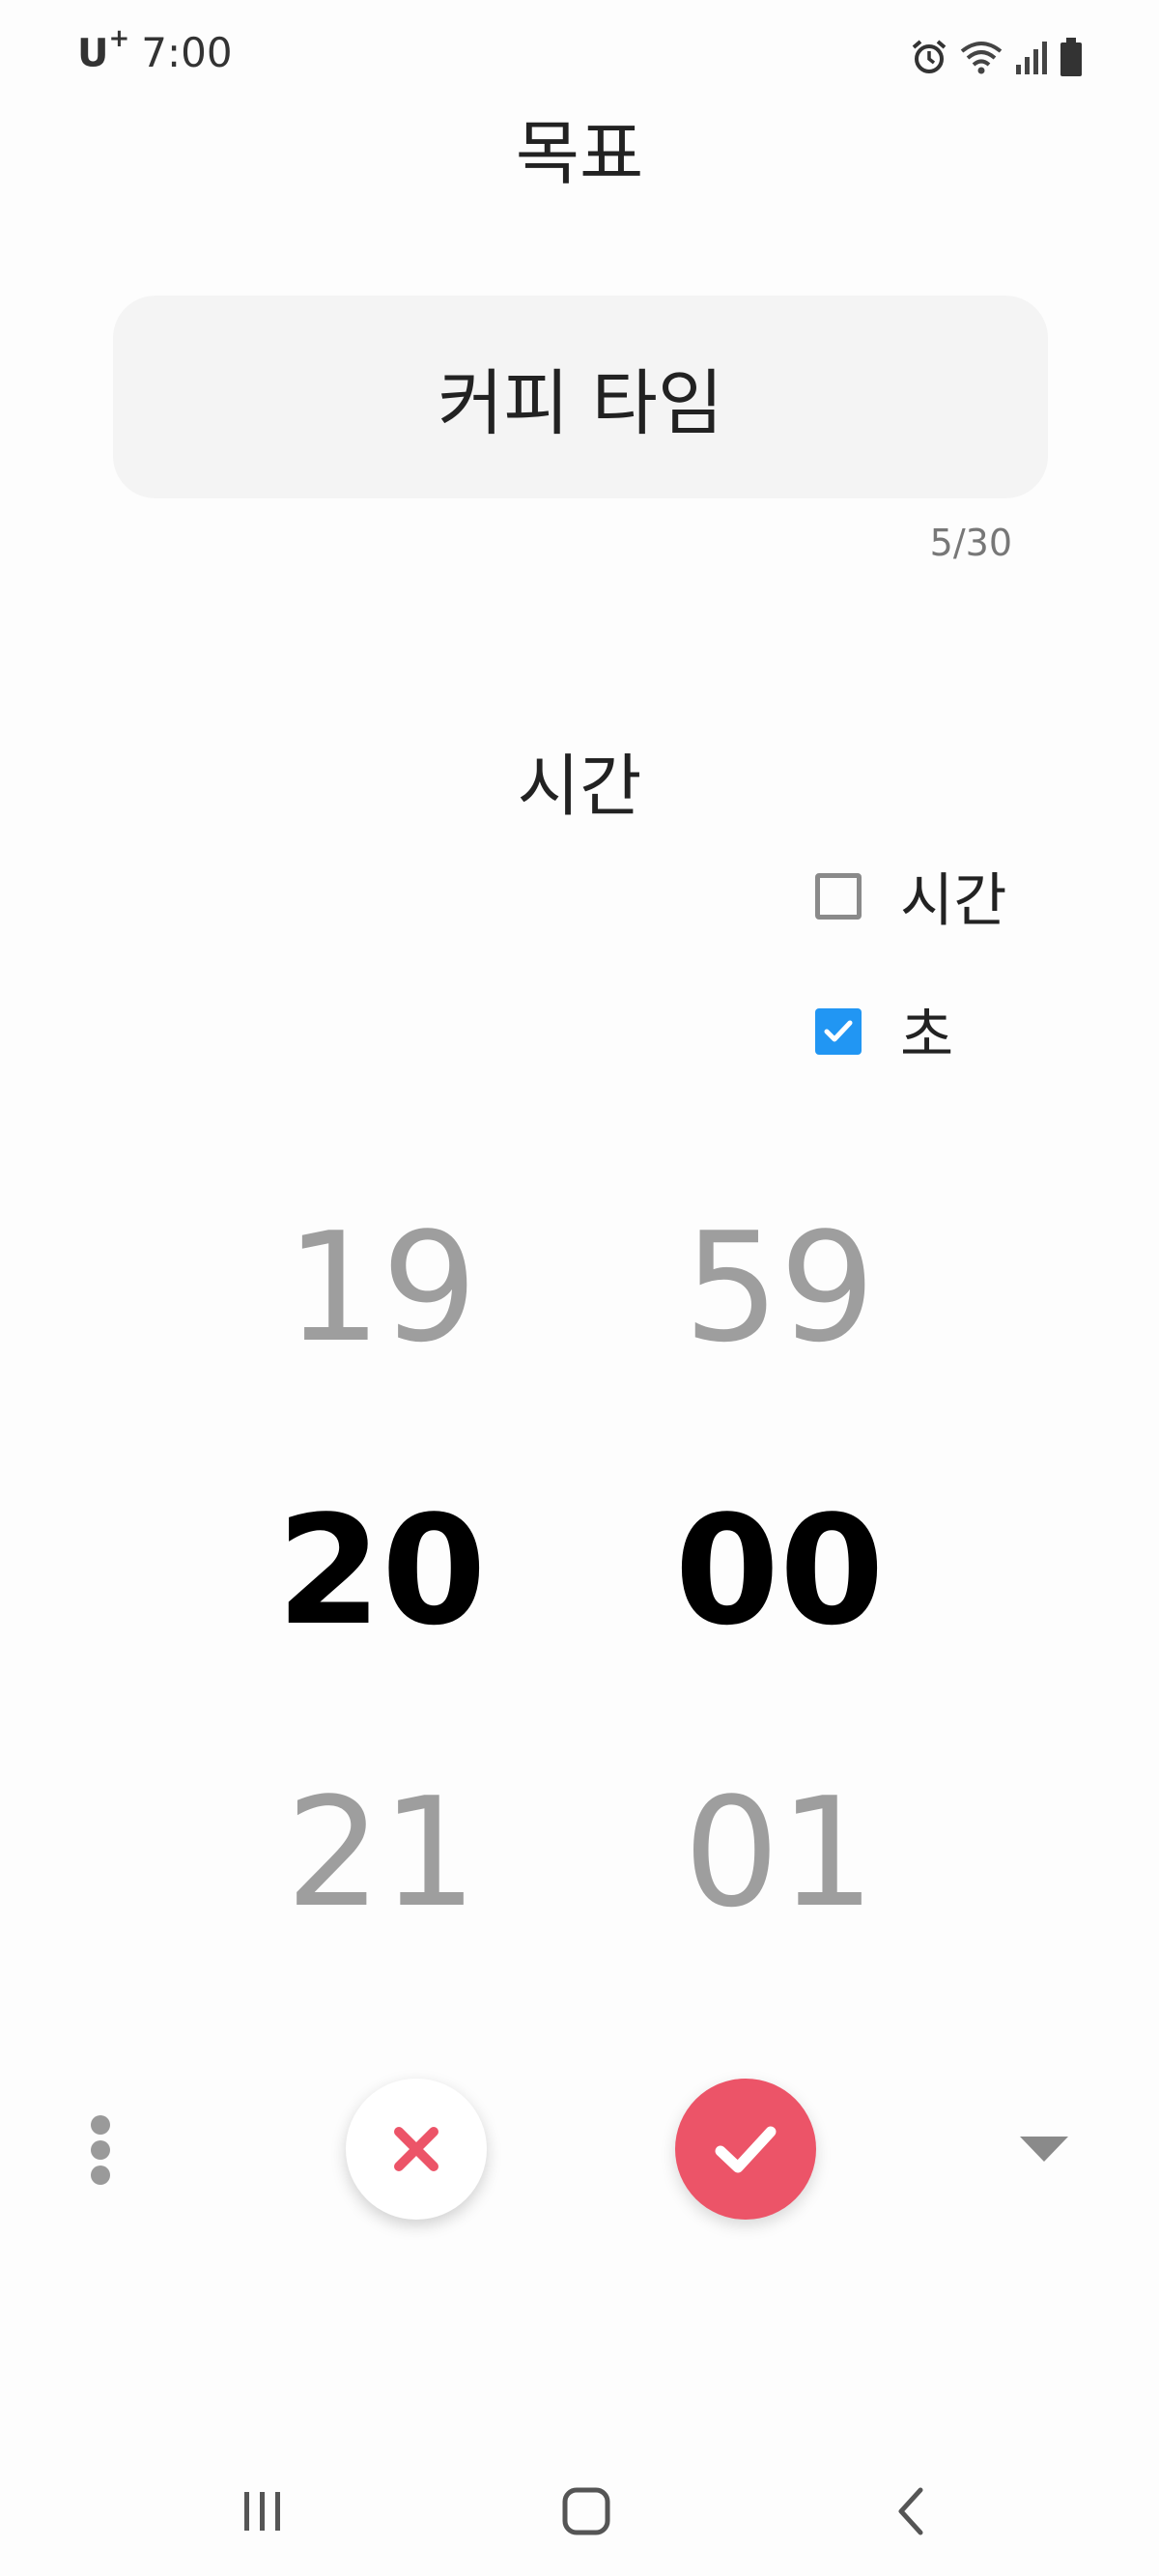 This screenshot has width=1159, height=2576. I want to click on close-icon, so click(416, 2149).